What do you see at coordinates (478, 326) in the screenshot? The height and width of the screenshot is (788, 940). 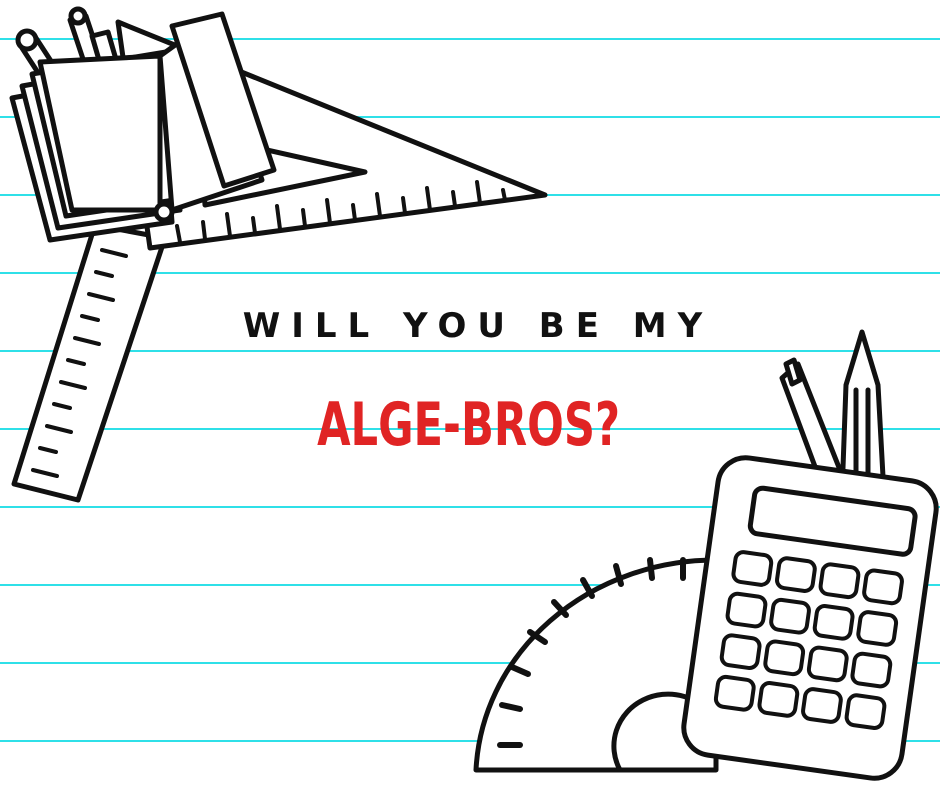 I see `headline-line-1: WILL YOU BE MY` at bounding box center [478, 326].